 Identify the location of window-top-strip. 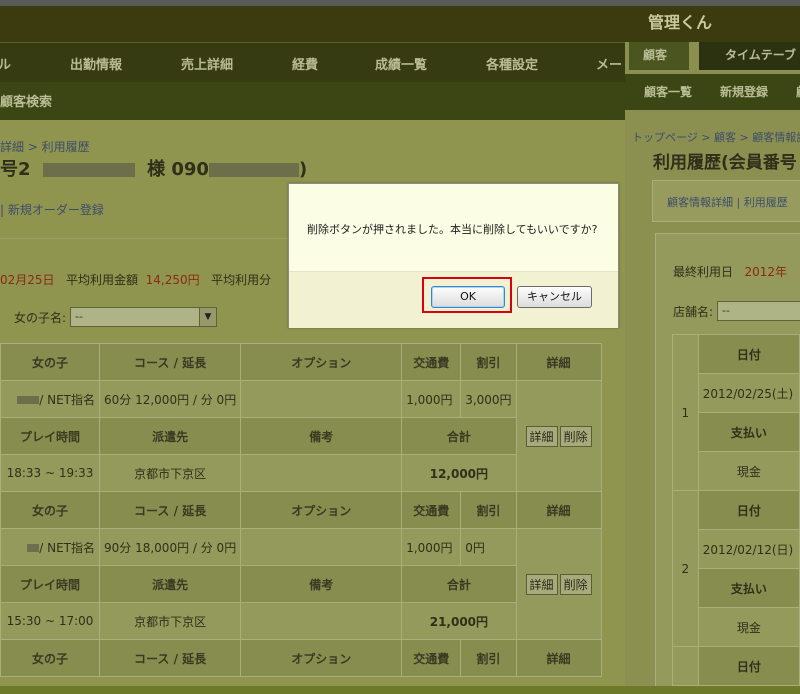
(400, 3).